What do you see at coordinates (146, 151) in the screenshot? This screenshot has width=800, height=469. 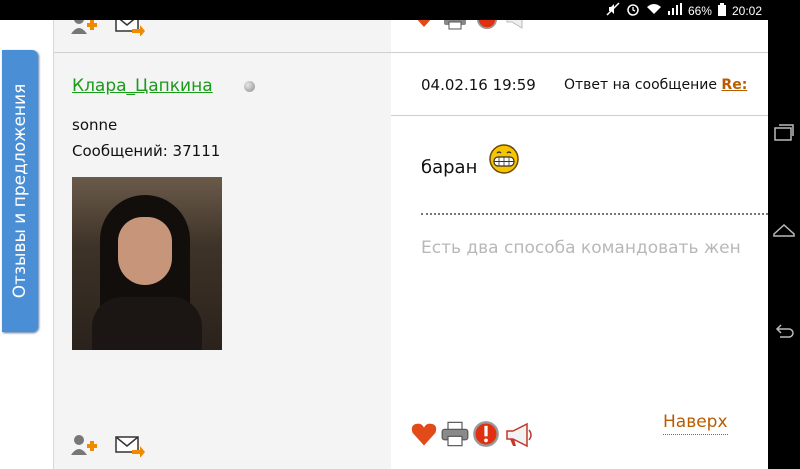 I see `author-post-count: Сообщений: 37111` at bounding box center [146, 151].